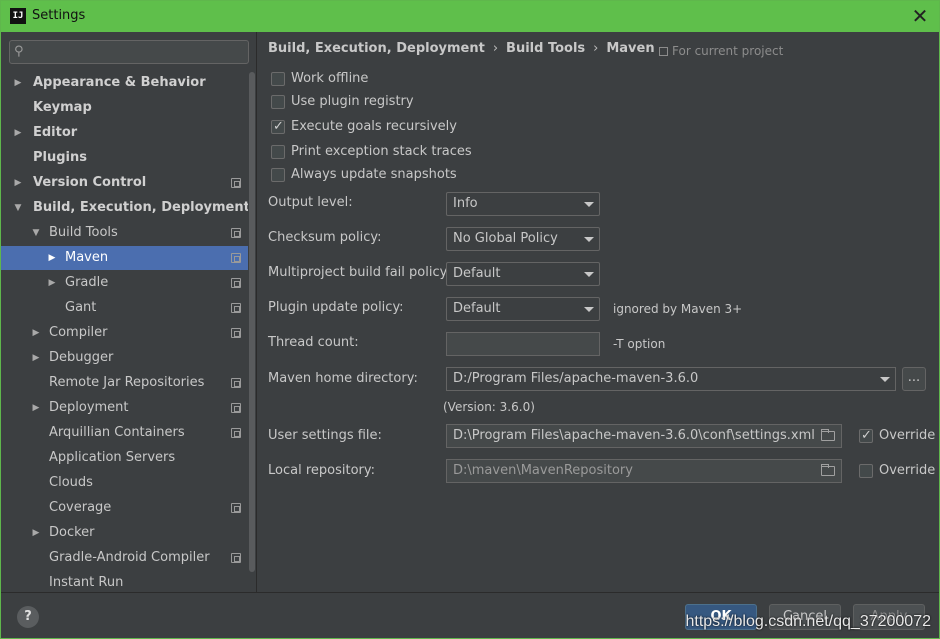 The image size is (940, 639). What do you see at coordinates (125, 333) in the screenshot?
I see `sidebar-item: ▶ Compiler` at bounding box center [125, 333].